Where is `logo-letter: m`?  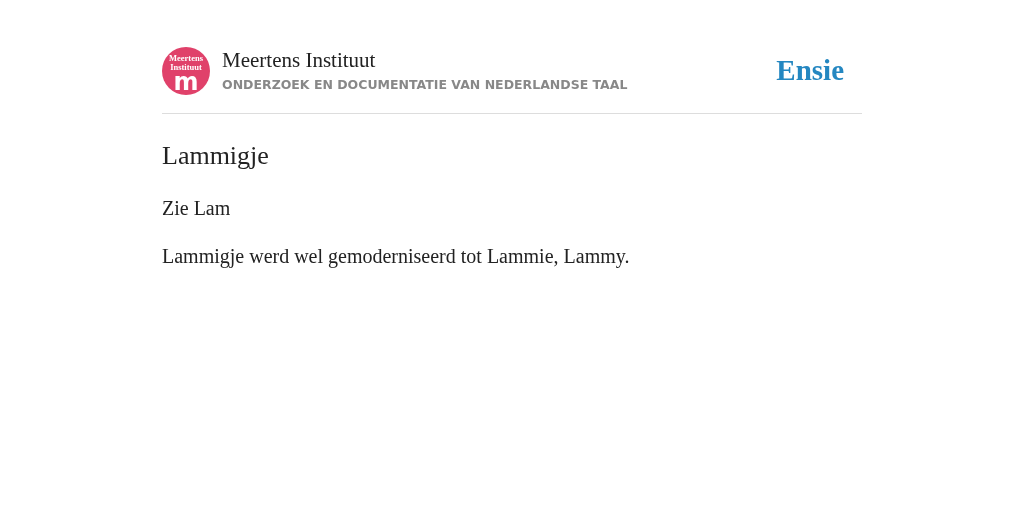
logo-letter: m is located at coordinates (186, 82).